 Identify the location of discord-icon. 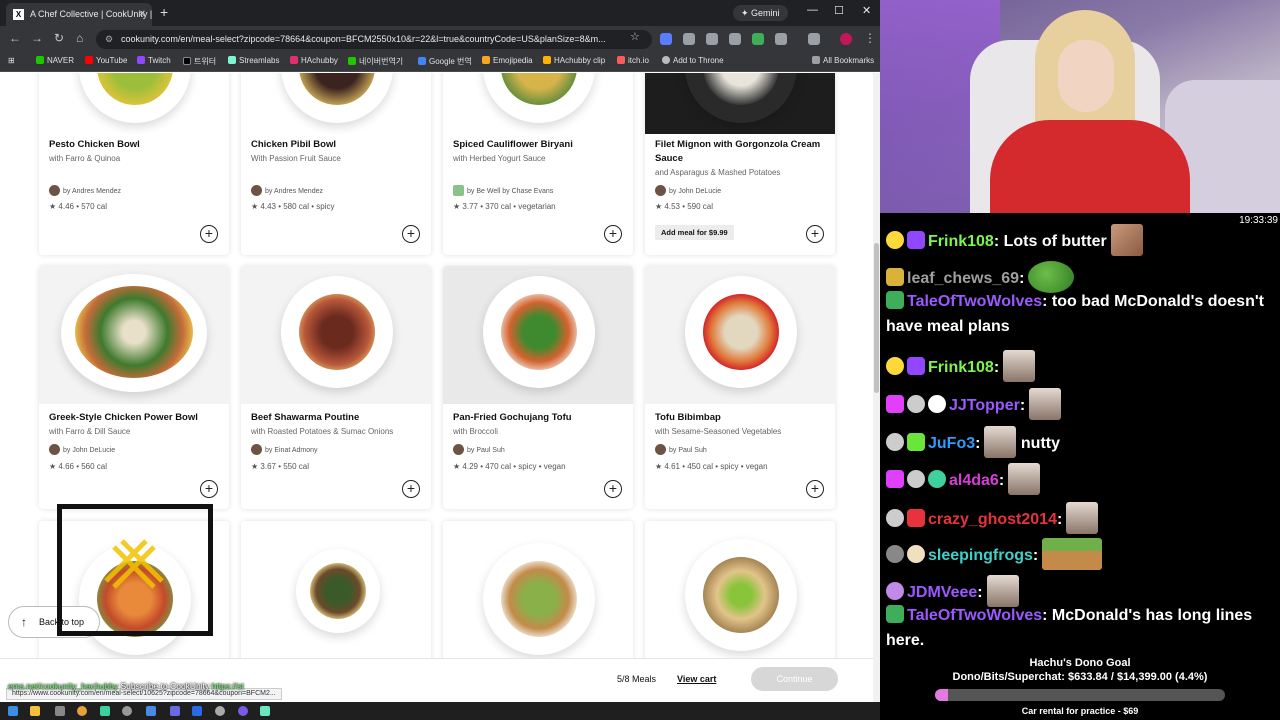
(175, 711).